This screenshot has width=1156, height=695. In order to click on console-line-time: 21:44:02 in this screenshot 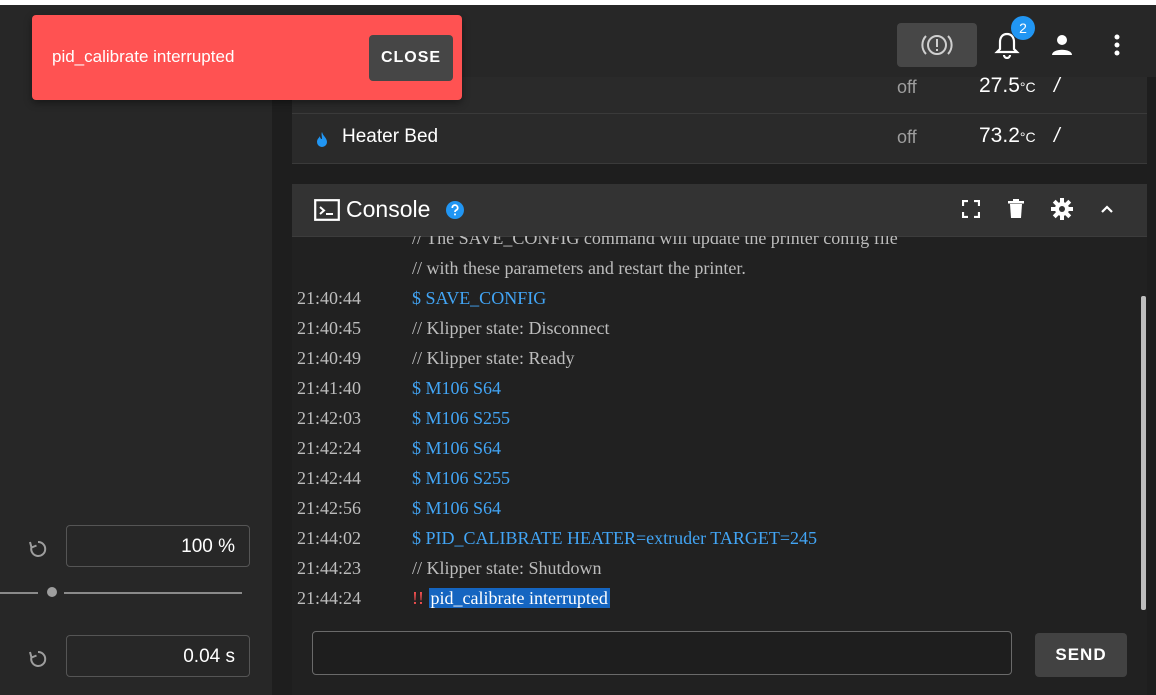, I will do `click(329, 538)`.